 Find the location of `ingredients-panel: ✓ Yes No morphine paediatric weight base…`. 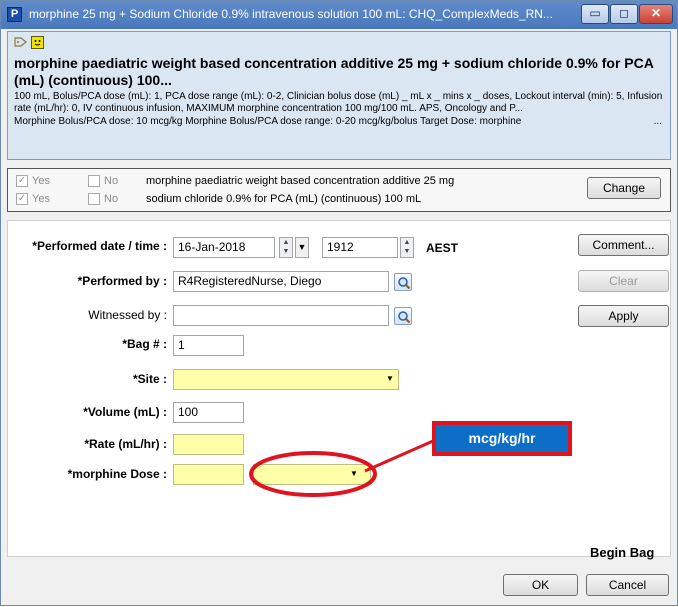

ingredients-panel: ✓ Yes No morphine paediatric weight base… is located at coordinates (339, 190).